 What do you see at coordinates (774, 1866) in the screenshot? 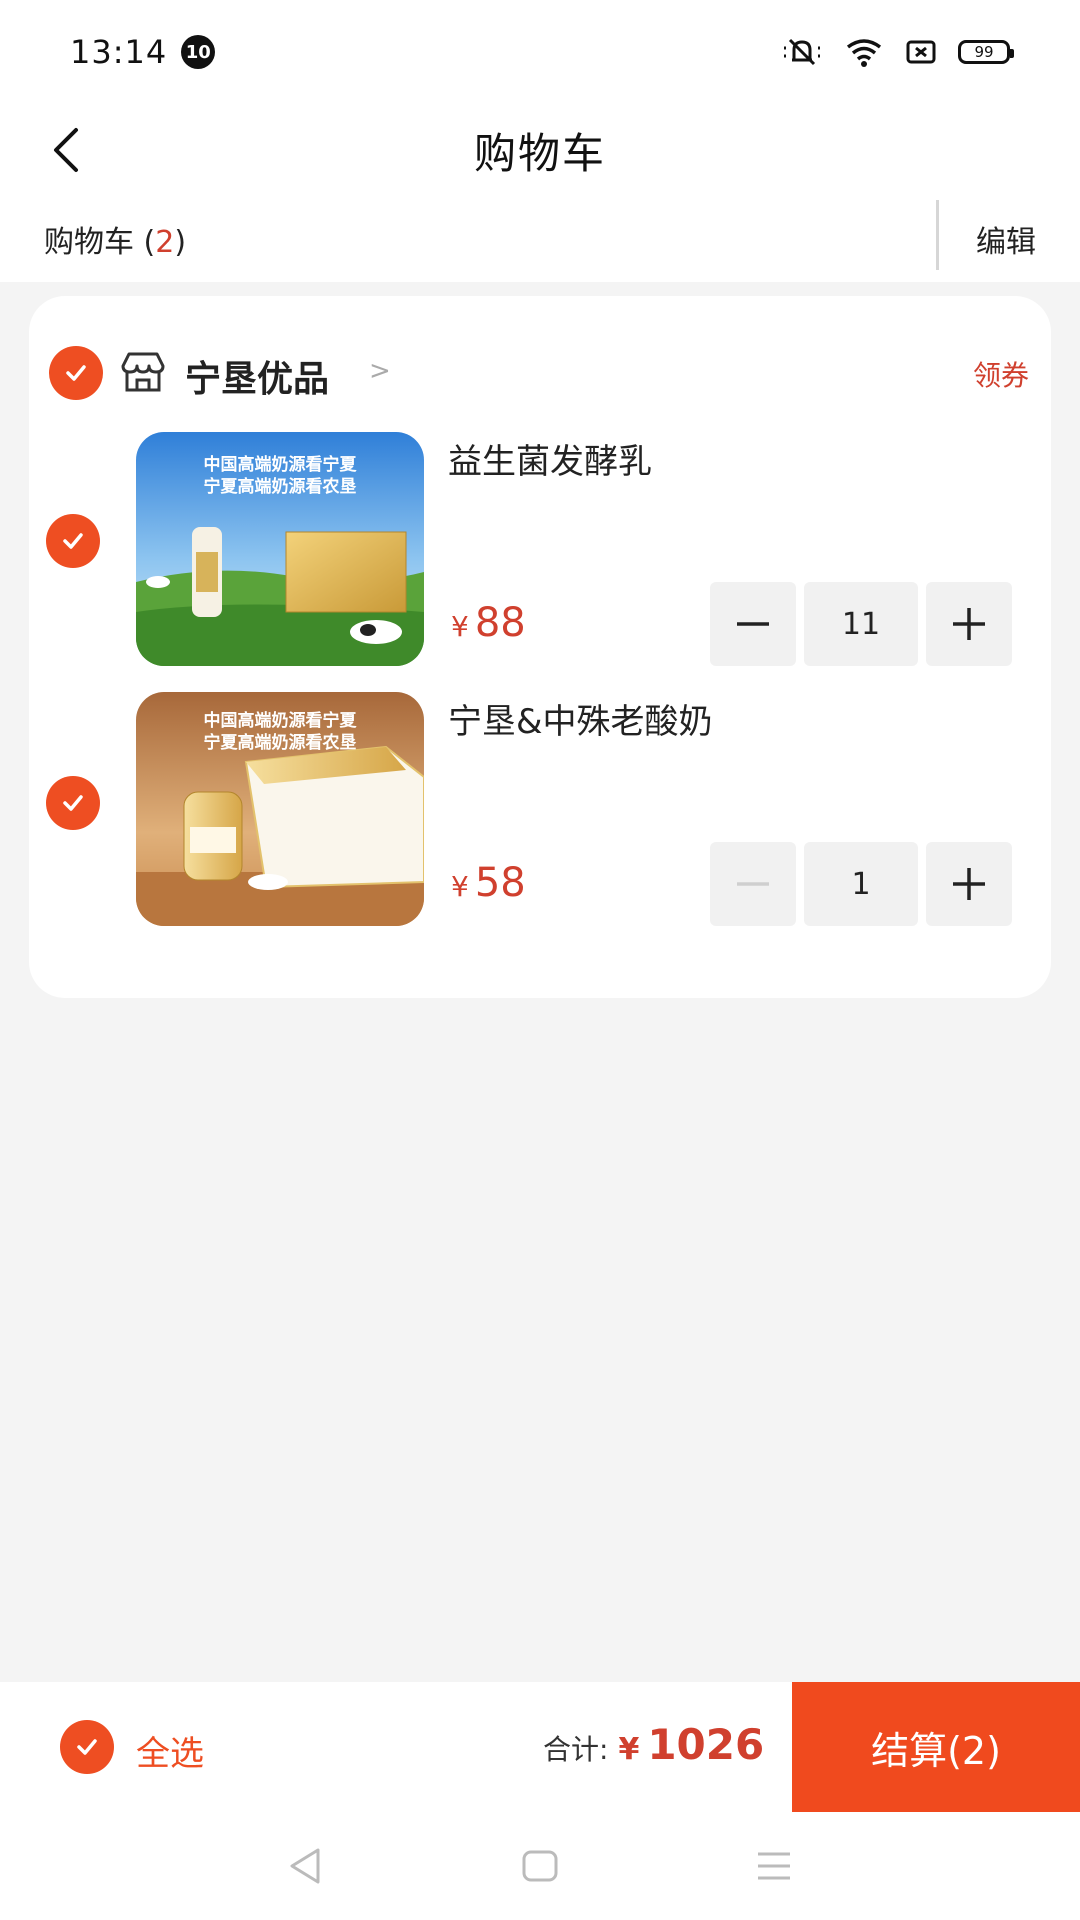
I see `nav-menu-icon` at bounding box center [774, 1866].